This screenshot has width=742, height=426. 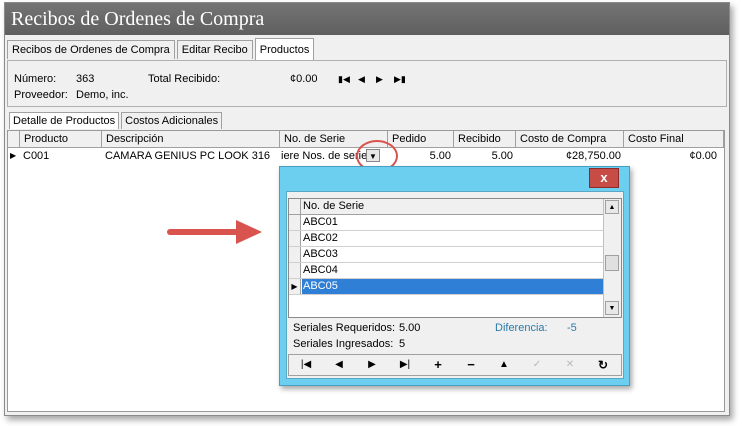 What do you see at coordinates (191, 139) in the screenshot?
I see `column-header-descripcion: Descripción` at bounding box center [191, 139].